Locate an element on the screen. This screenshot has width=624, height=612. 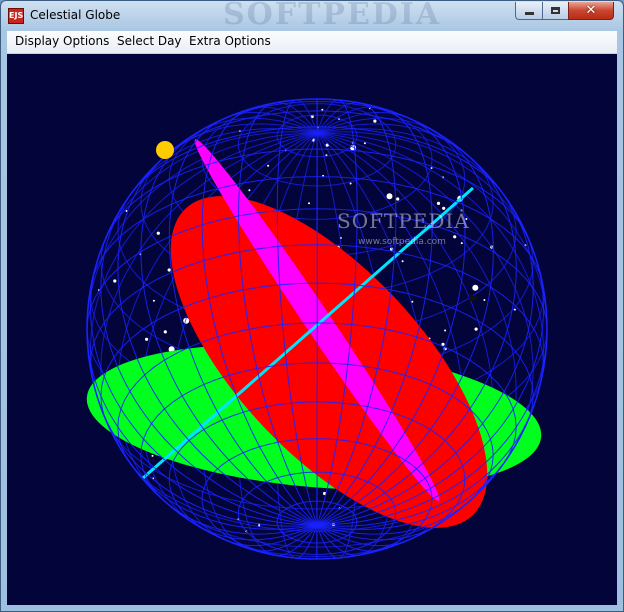
menu-bar: Display Options Select Day Extra Options is located at coordinates (312, 42).